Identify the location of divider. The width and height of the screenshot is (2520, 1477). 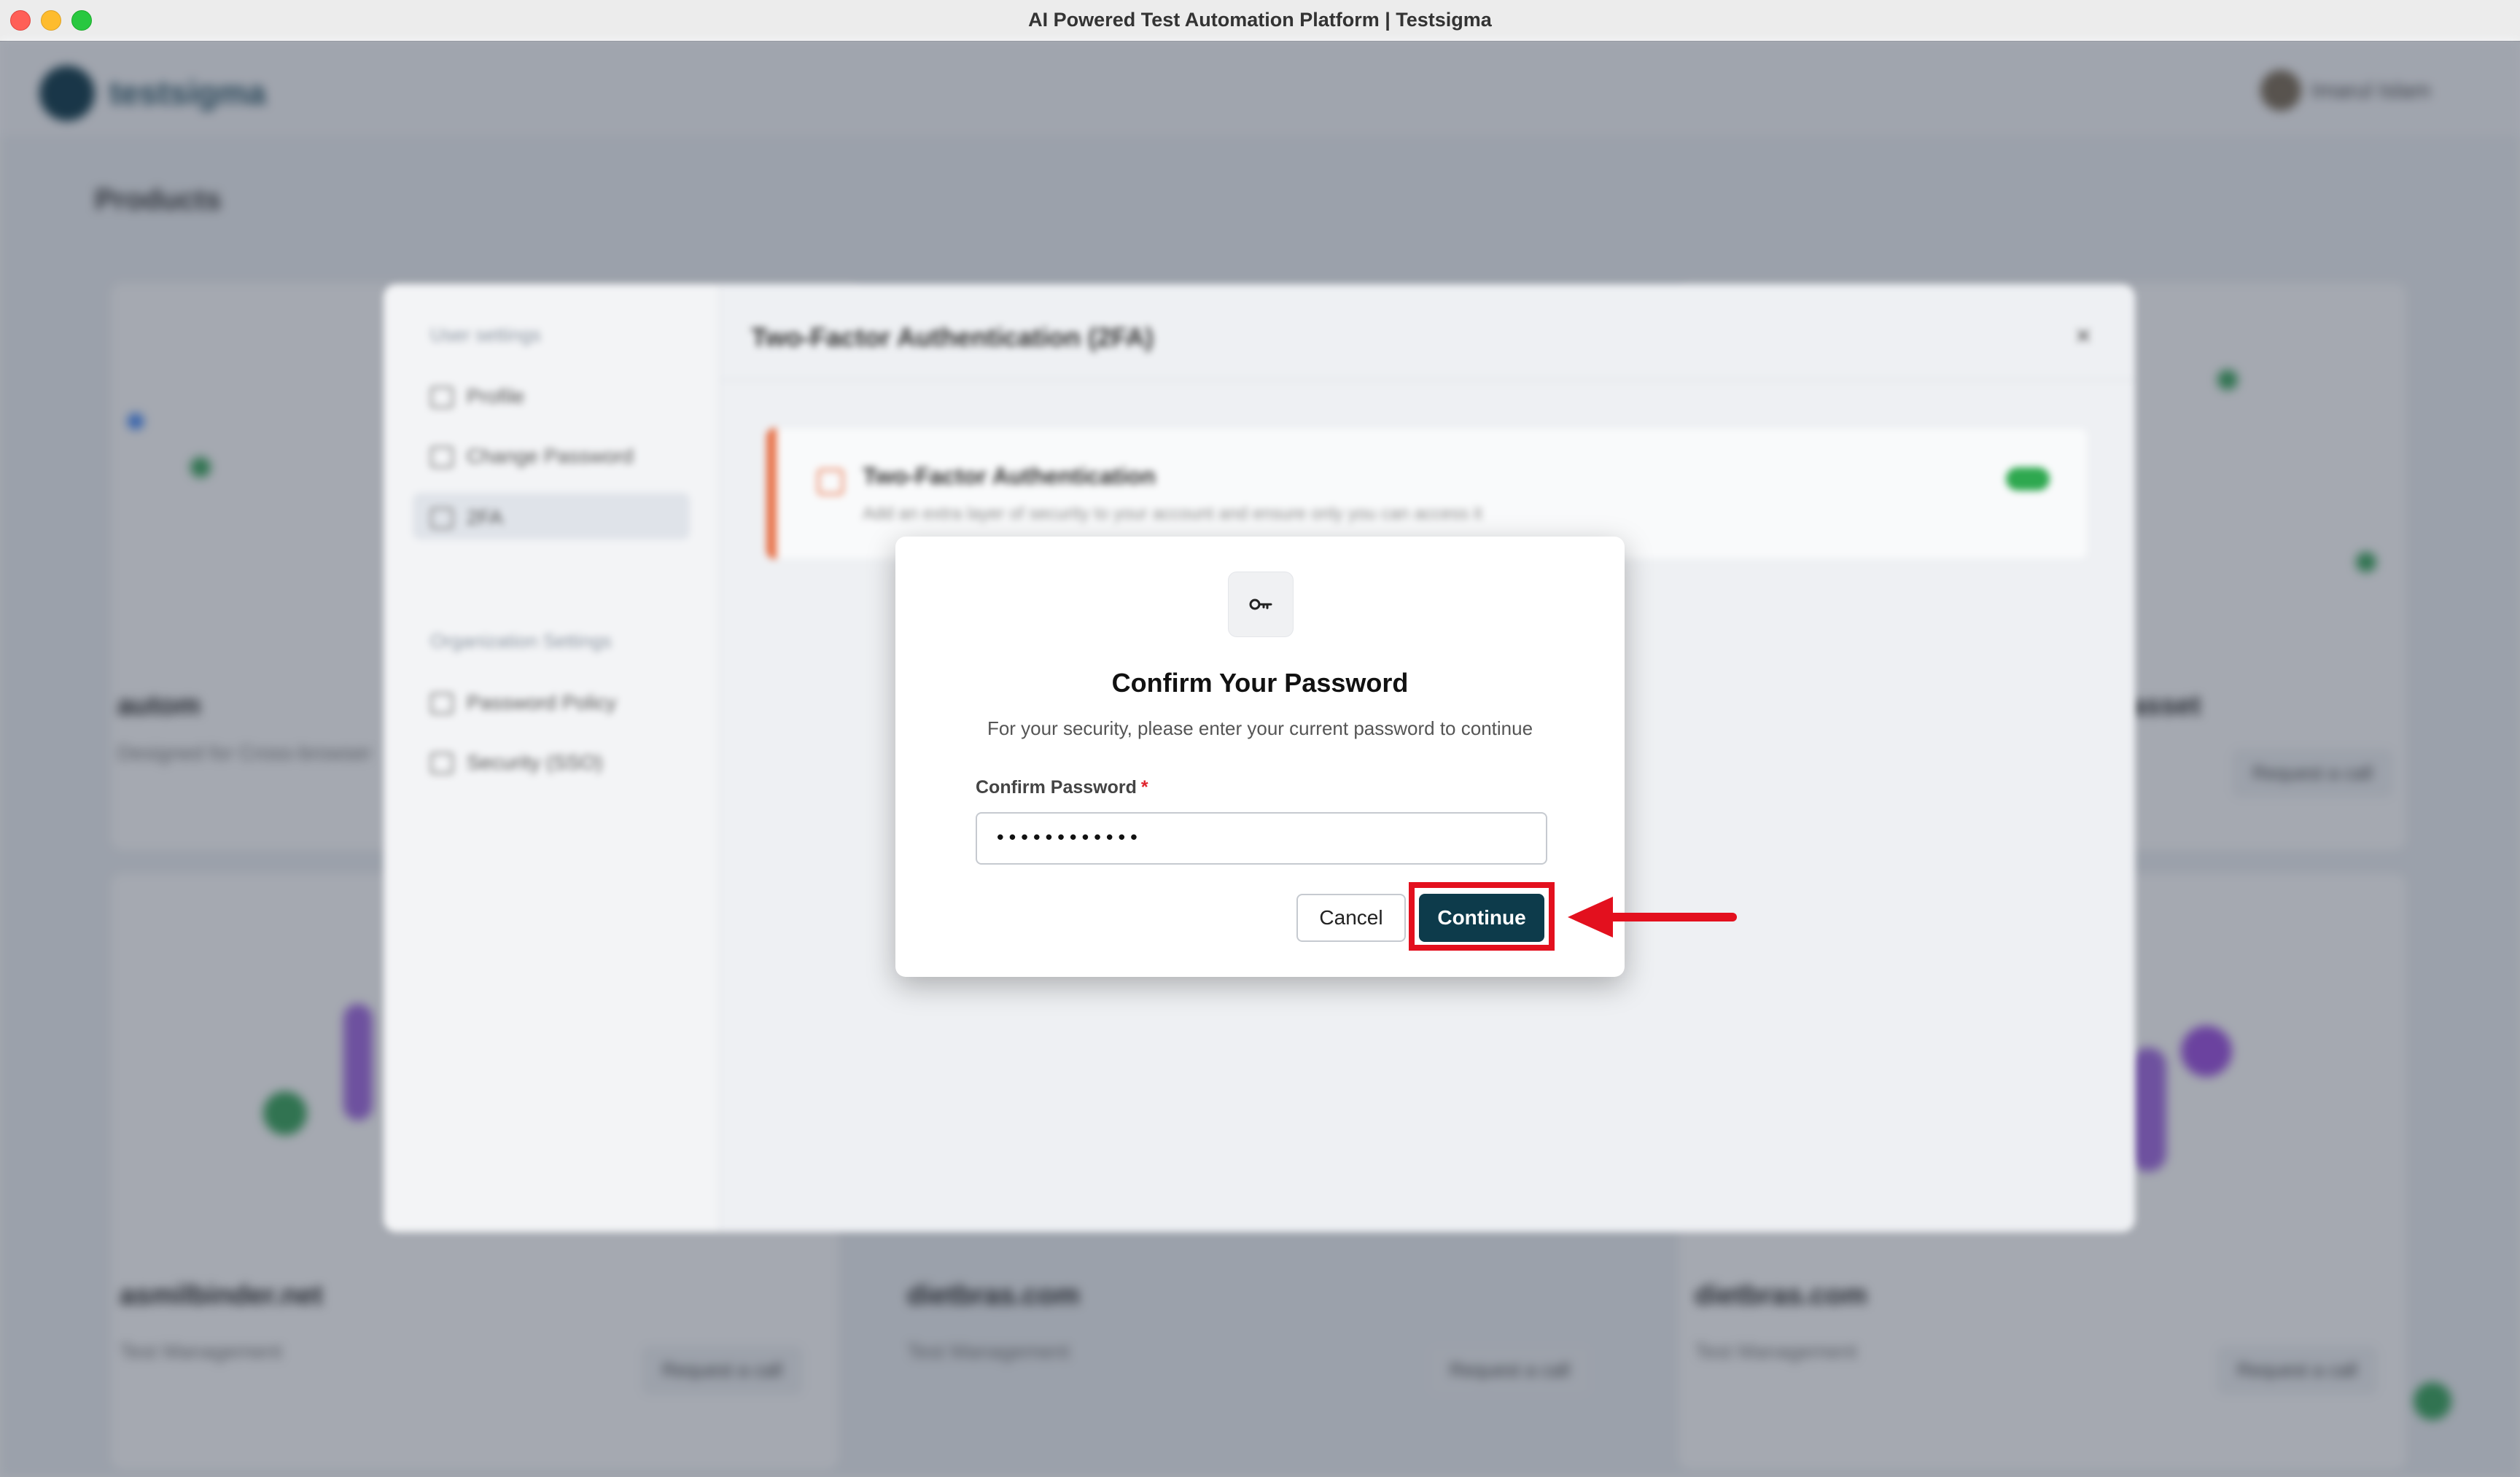
(1427, 380).